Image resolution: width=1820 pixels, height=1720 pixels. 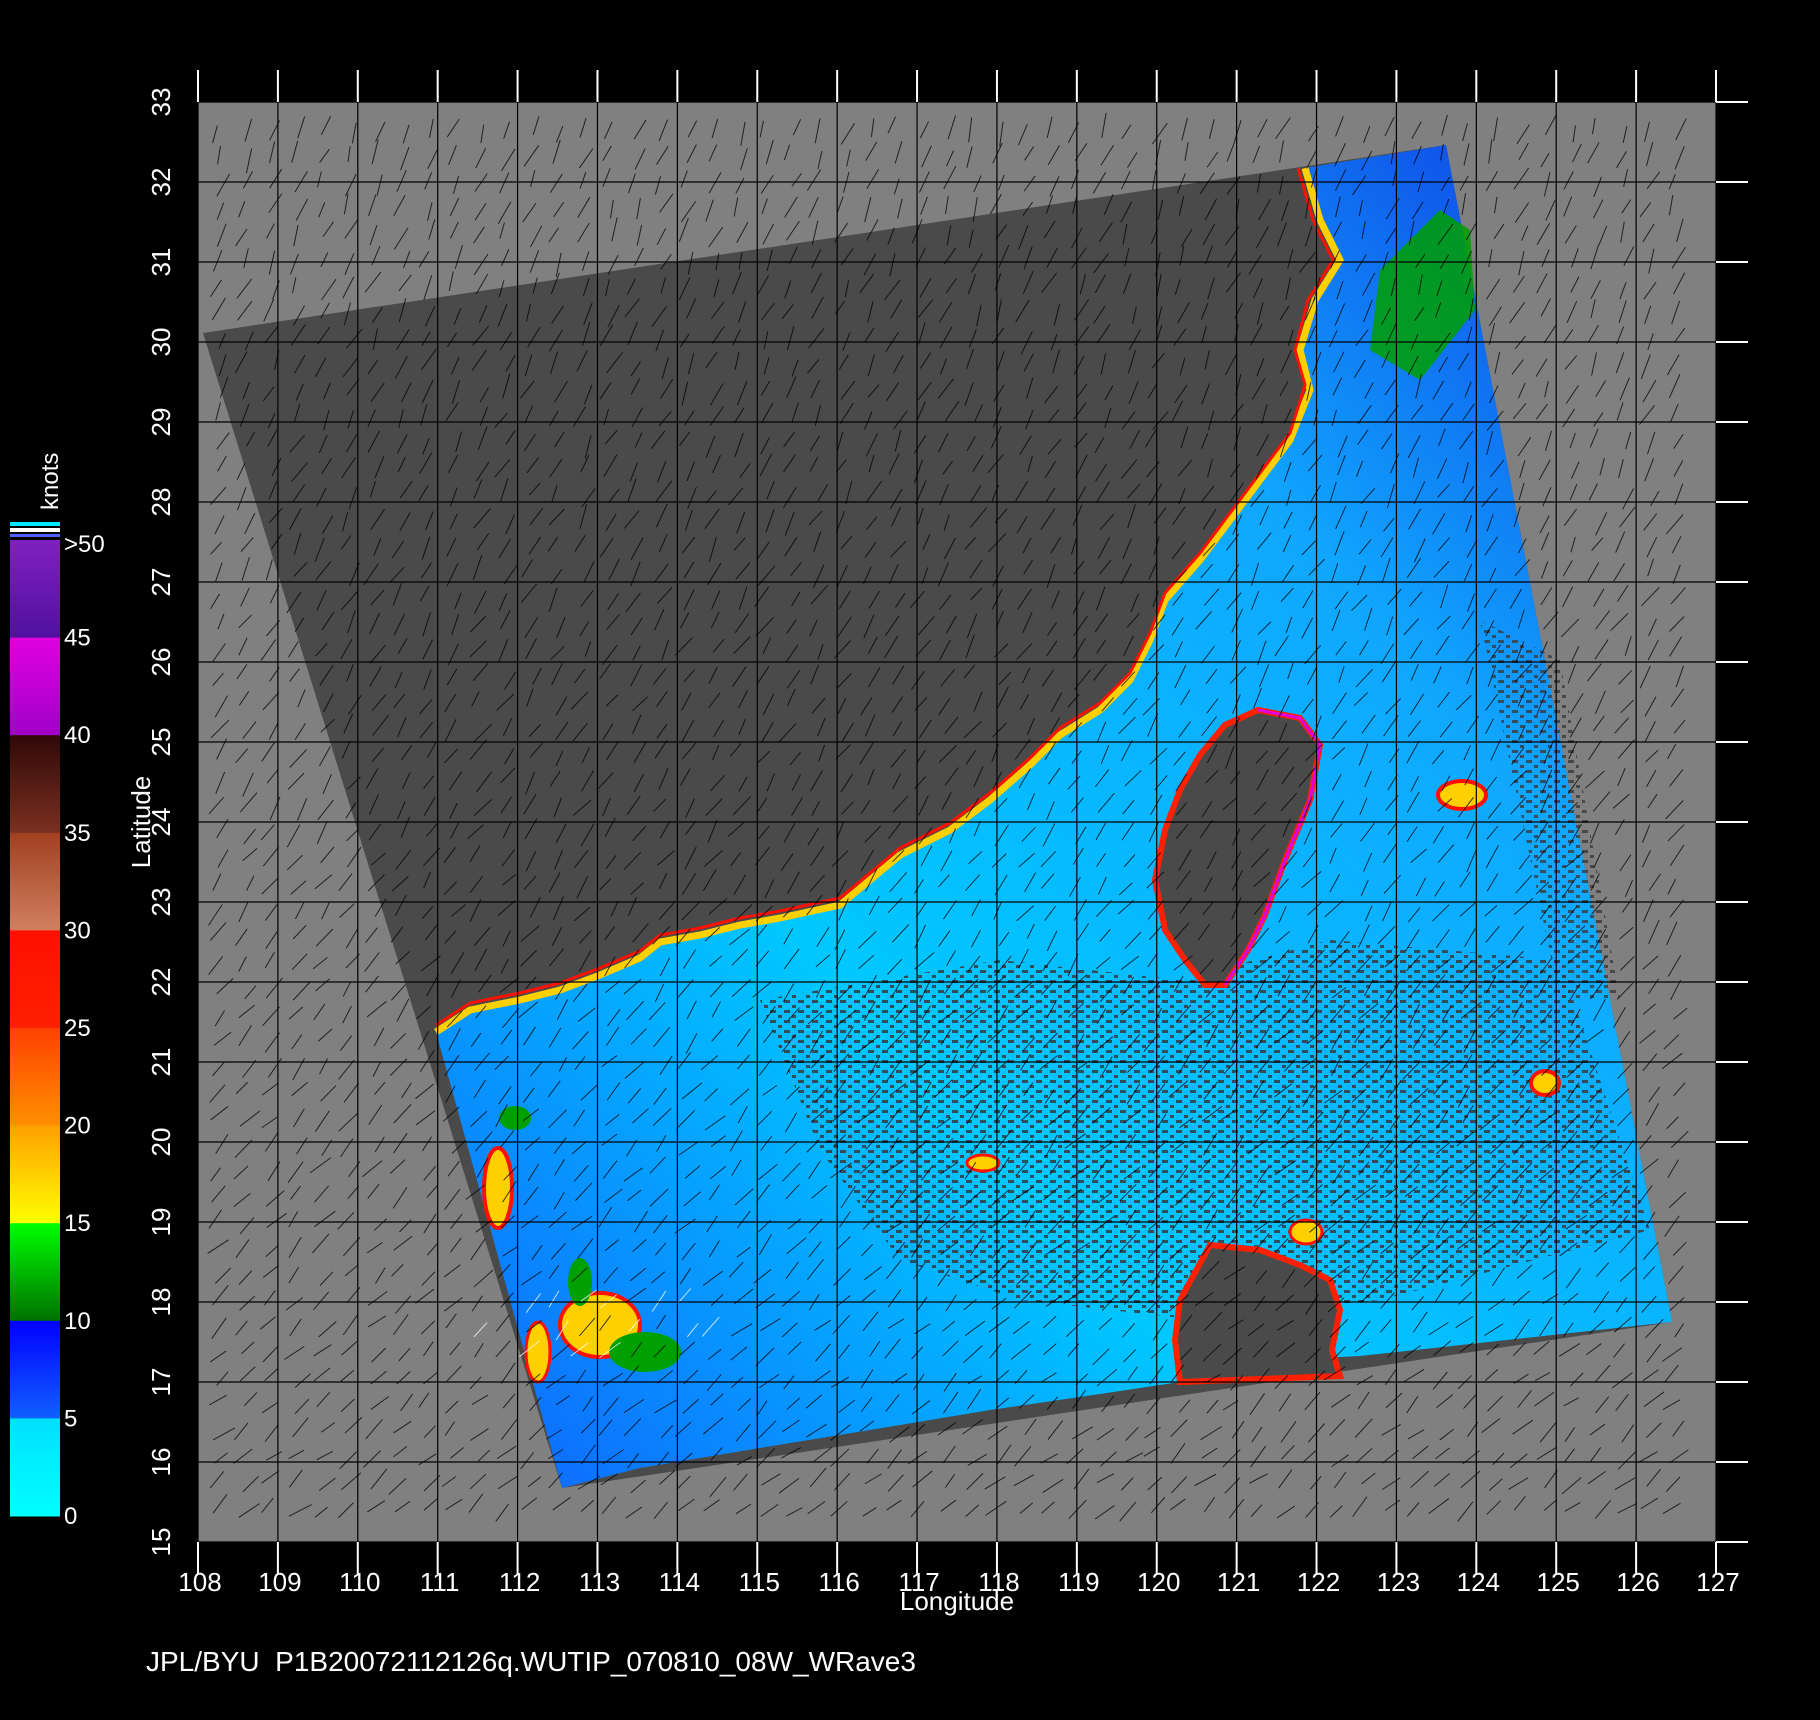 I want to click on y-tick-label-21: 21, so click(x=161, y=1062).